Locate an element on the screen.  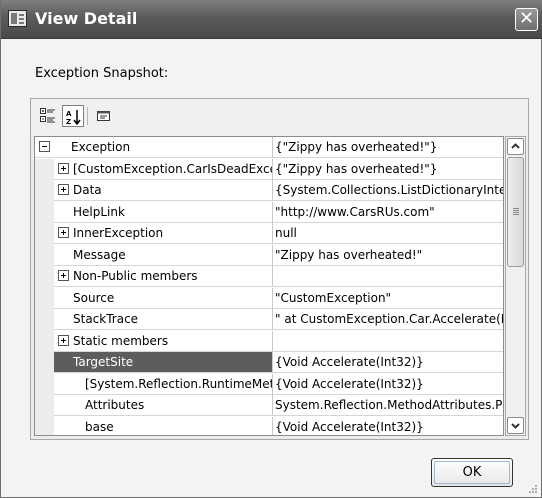
property-grid-toolbar: A Z is located at coordinates (279, 117).